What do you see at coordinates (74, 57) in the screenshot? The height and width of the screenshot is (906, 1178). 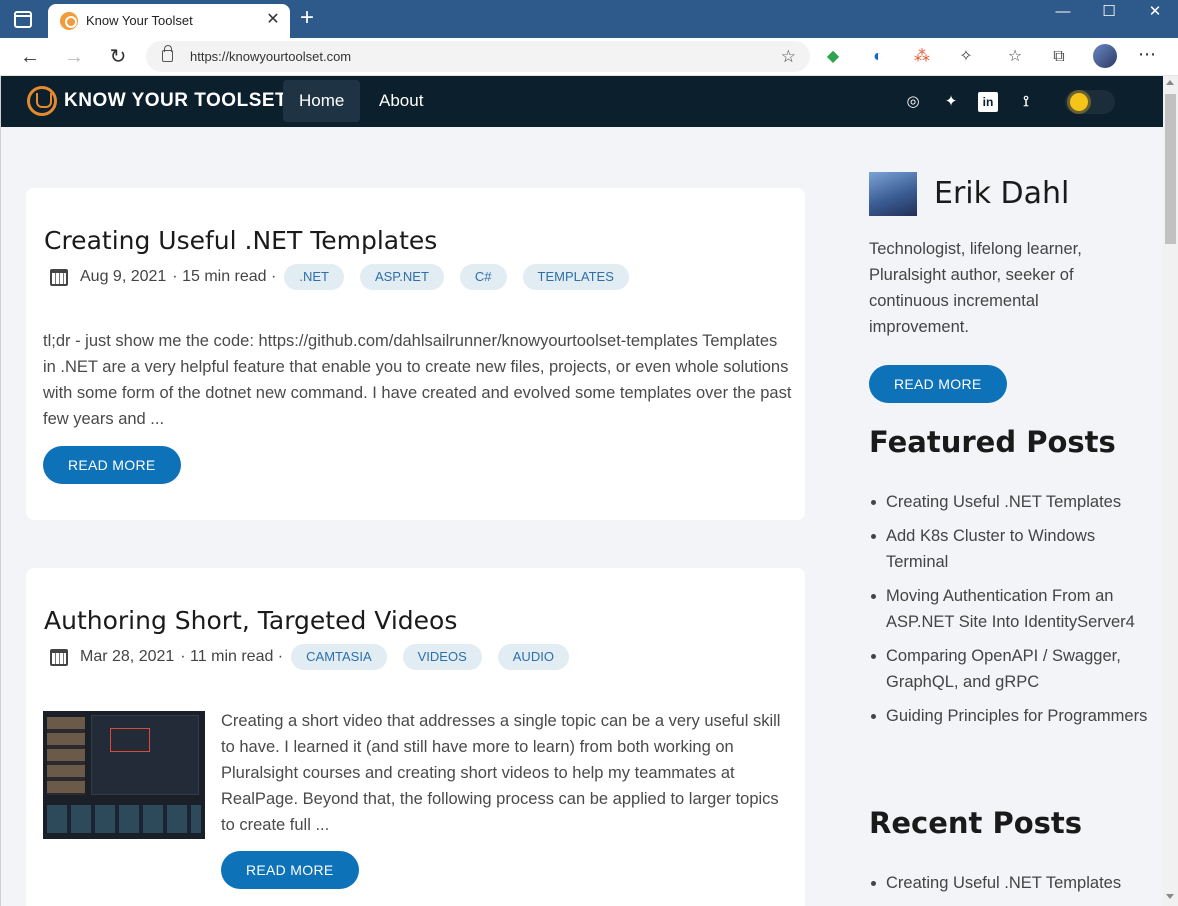 I see `forward-button: →` at bounding box center [74, 57].